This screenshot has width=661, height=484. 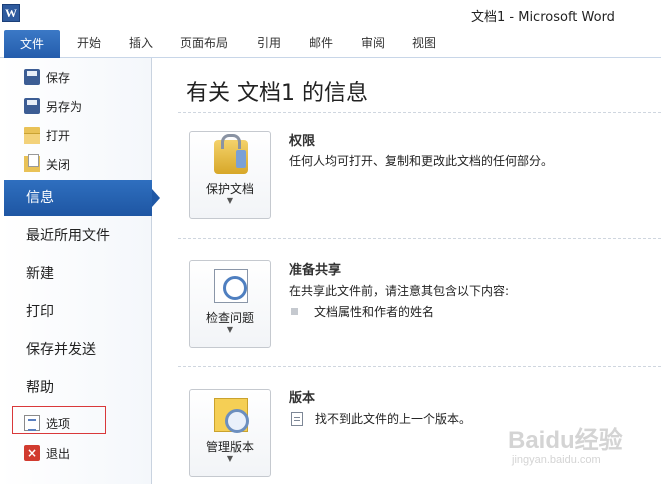 I want to click on watermark-url: jingyan.baidu.com, so click(x=556, y=460).